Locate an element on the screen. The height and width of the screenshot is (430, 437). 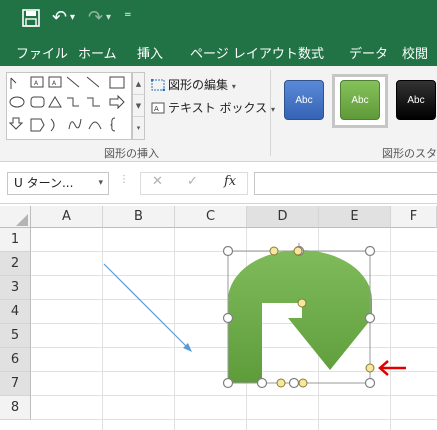
diagonal-arrow-line is located at coordinates (147, 307).